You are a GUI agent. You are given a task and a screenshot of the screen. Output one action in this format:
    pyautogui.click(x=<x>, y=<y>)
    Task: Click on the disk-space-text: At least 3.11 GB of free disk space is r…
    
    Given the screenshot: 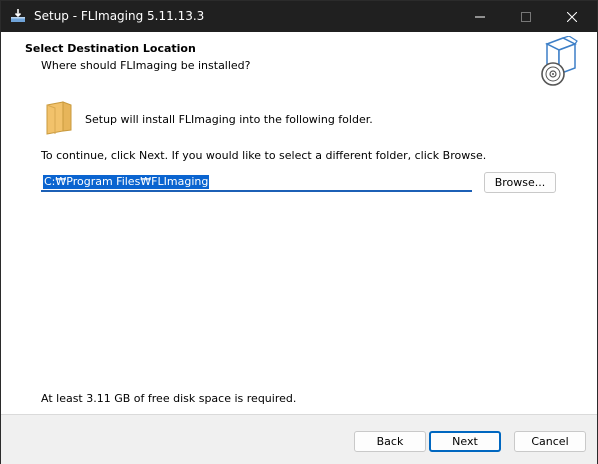 What is the action you would take?
    pyautogui.click(x=169, y=398)
    